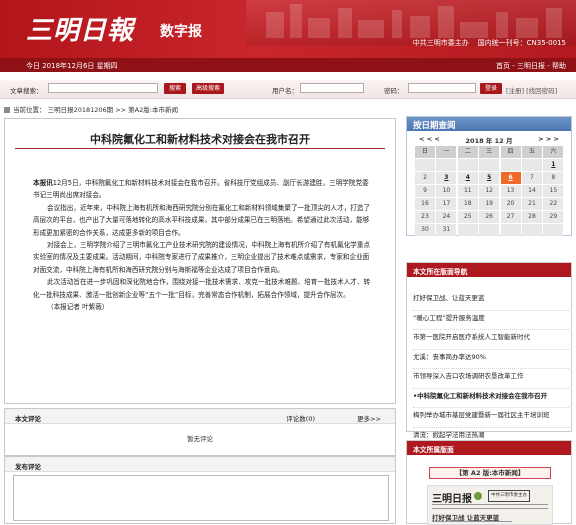 Image resolution: width=576 pixels, height=525 pixels. Describe the element at coordinates (491, 340) in the screenshot. I see `version-nav-item: 市第一医院开启医疗系统人工智能新时代` at that location.